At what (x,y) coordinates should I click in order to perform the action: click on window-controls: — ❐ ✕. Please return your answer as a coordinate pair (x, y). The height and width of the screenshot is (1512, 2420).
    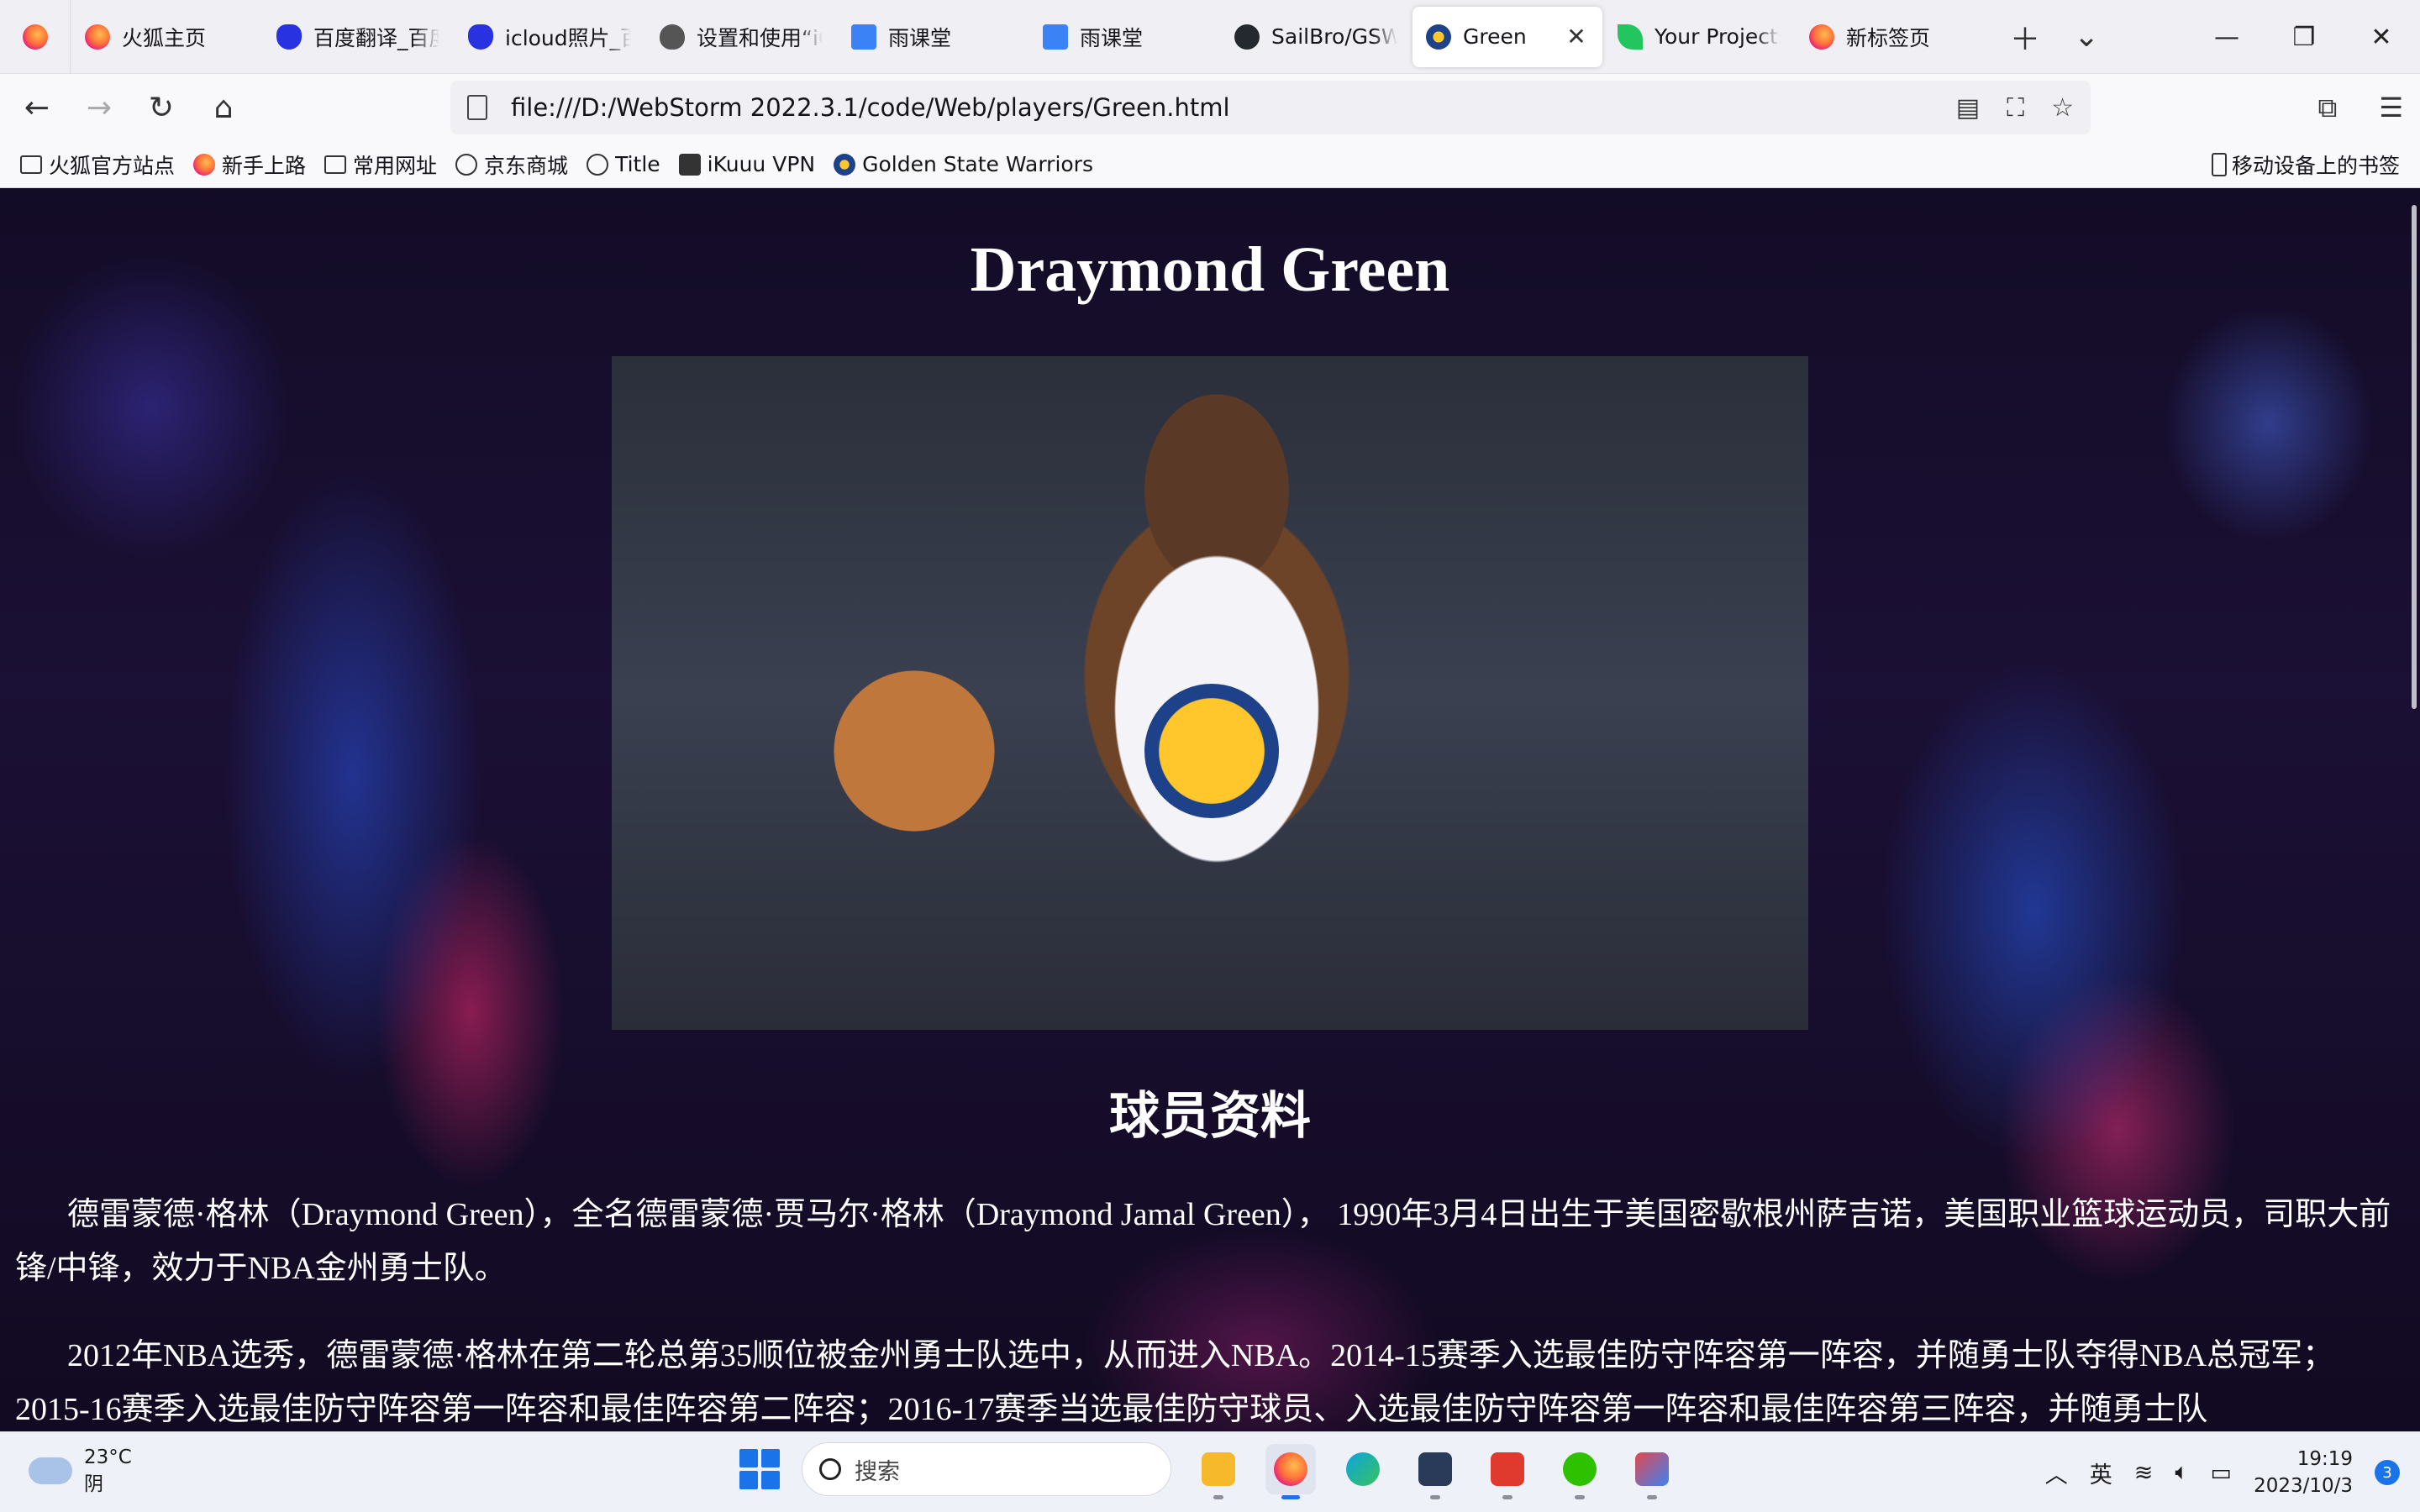
    Looking at the image, I should click on (2304, 37).